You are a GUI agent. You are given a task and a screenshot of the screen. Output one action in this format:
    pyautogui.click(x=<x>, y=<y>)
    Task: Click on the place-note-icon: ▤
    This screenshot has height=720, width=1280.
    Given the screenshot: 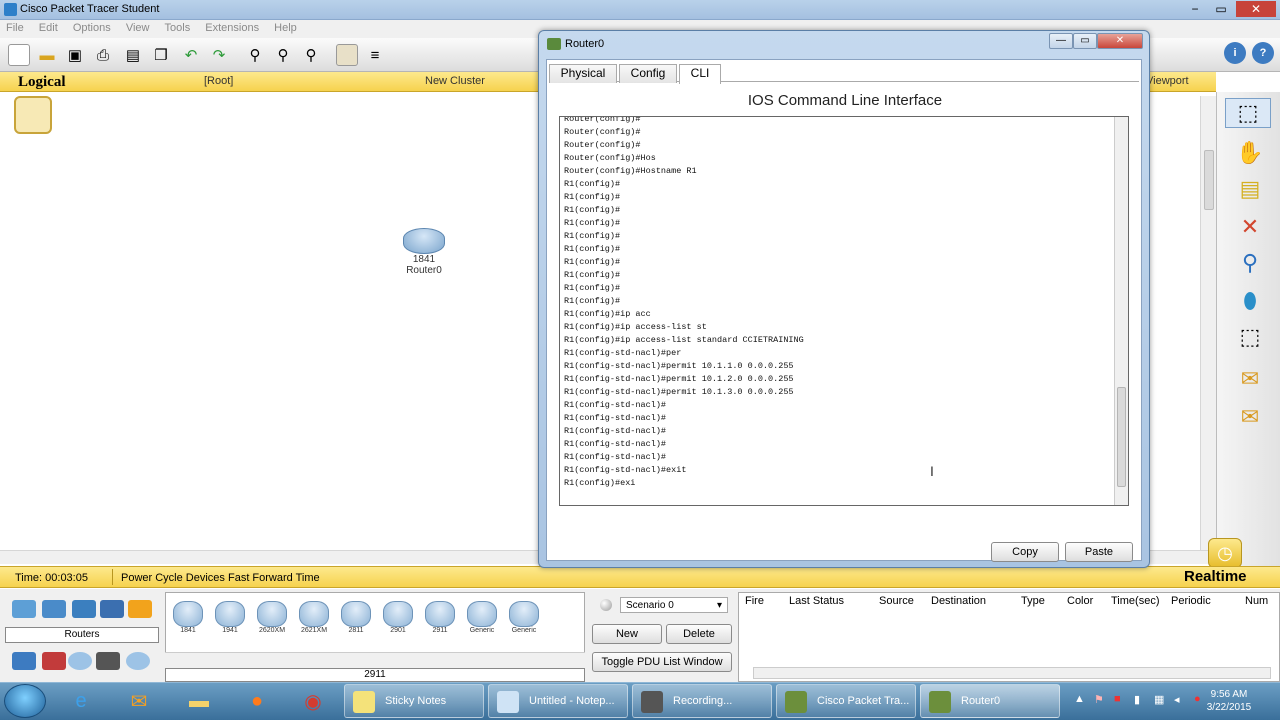 What is the action you would take?
    pyautogui.click(x=1250, y=189)
    